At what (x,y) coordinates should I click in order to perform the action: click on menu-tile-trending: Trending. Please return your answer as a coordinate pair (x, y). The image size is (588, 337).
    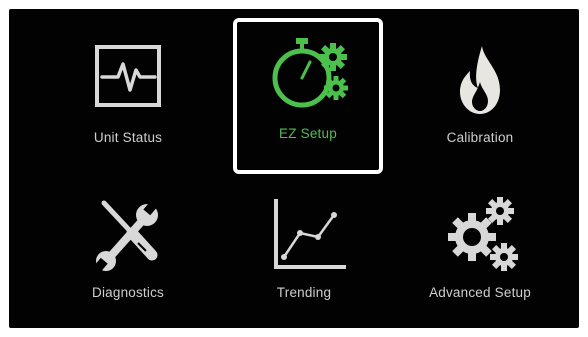
    Looking at the image, I should click on (304, 251).